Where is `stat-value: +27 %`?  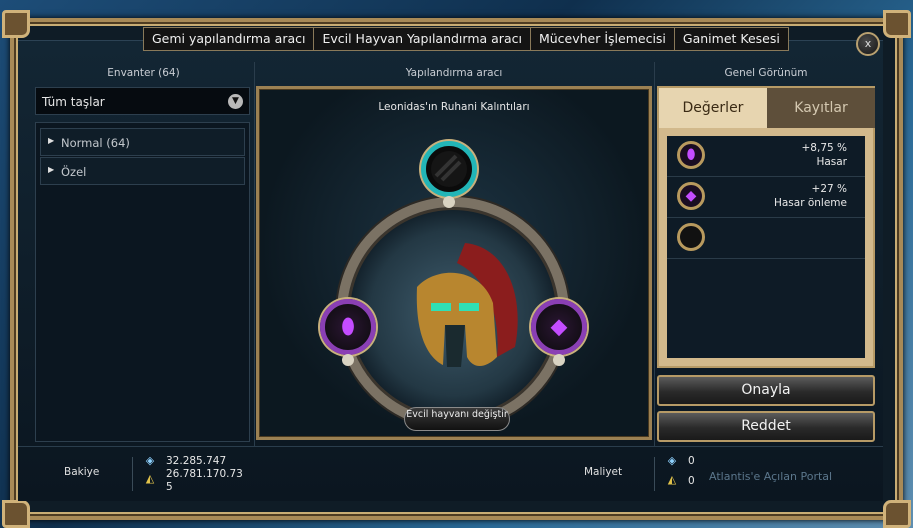 stat-value: +27 % is located at coordinates (829, 189).